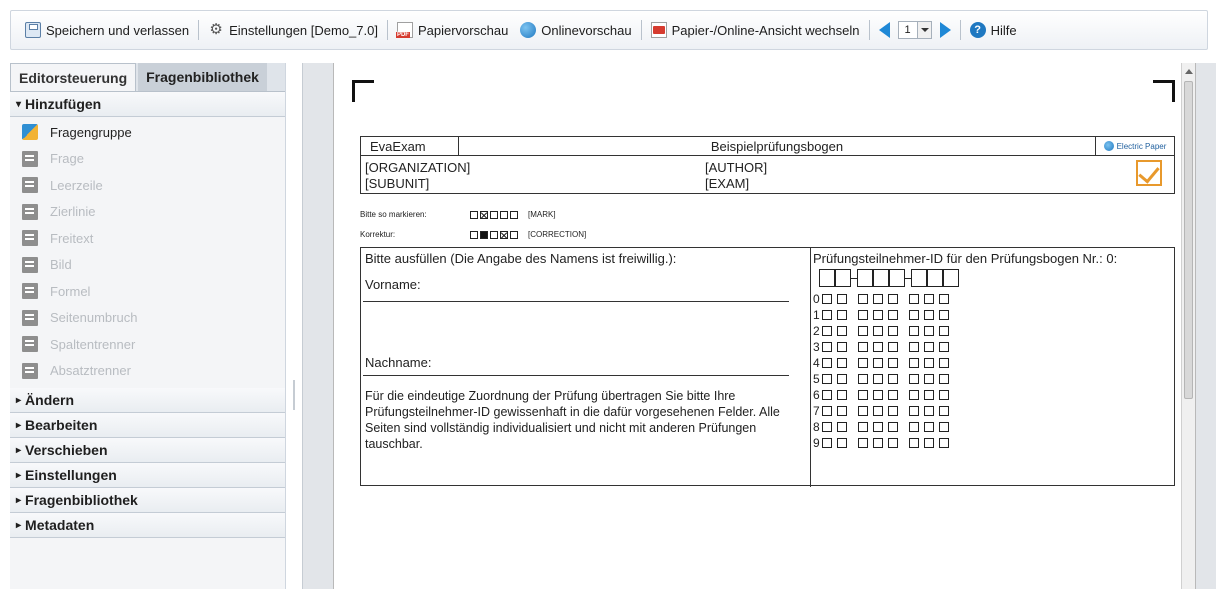 This screenshot has width=1219, height=589. Describe the element at coordinates (294, 395) in the screenshot. I see `panel-splitter-handle` at that location.